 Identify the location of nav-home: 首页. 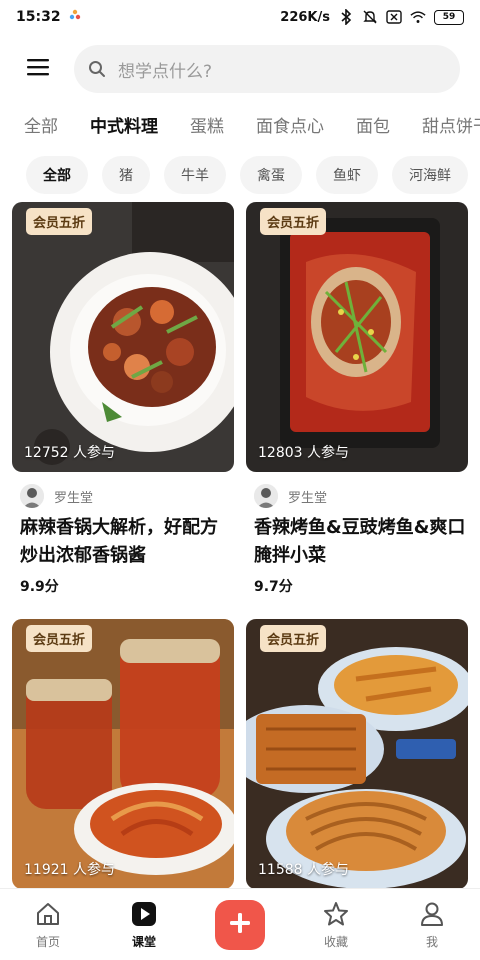
(48, 924).